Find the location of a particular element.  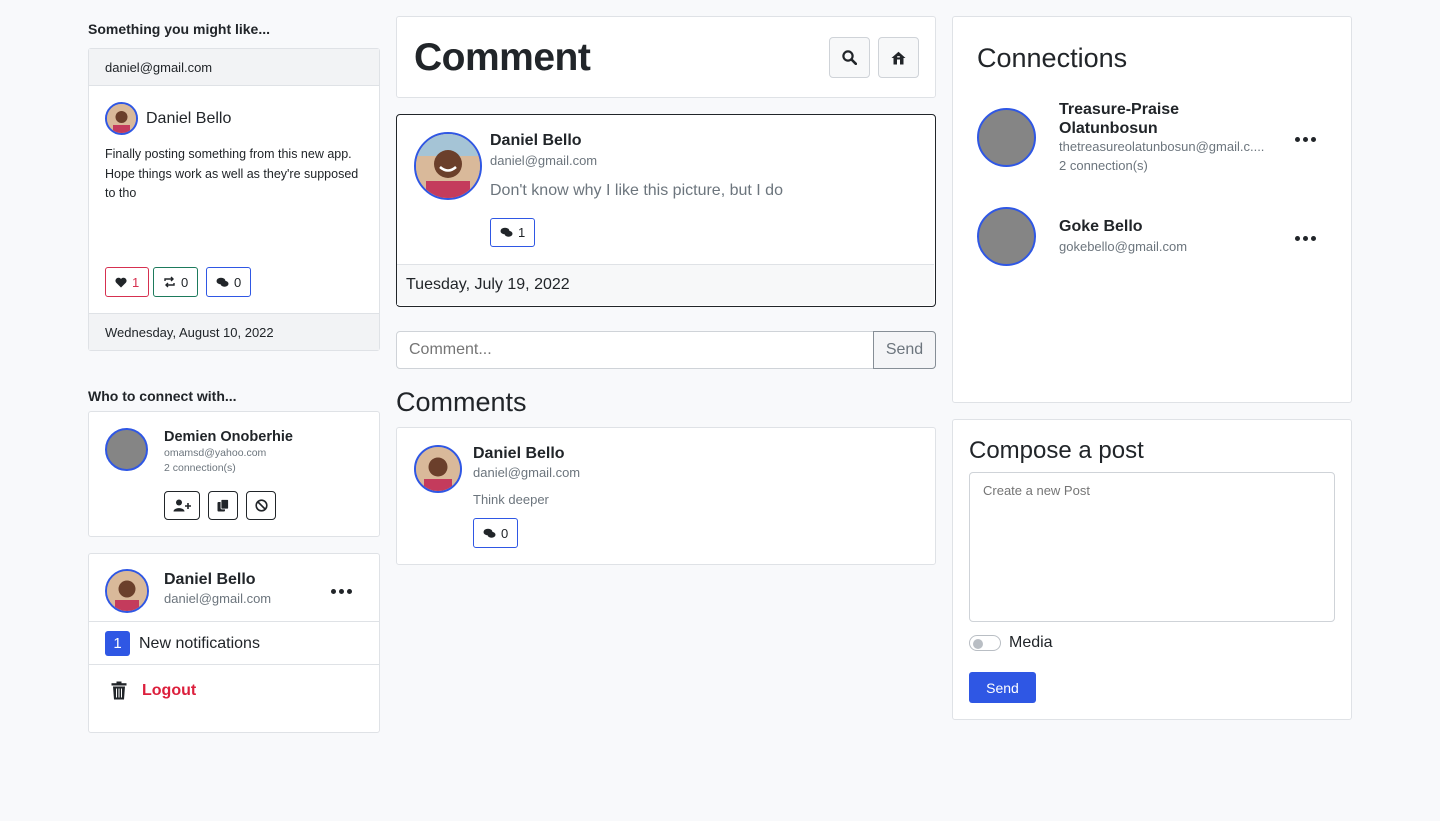

block-button is located at coordinates (261, 505).